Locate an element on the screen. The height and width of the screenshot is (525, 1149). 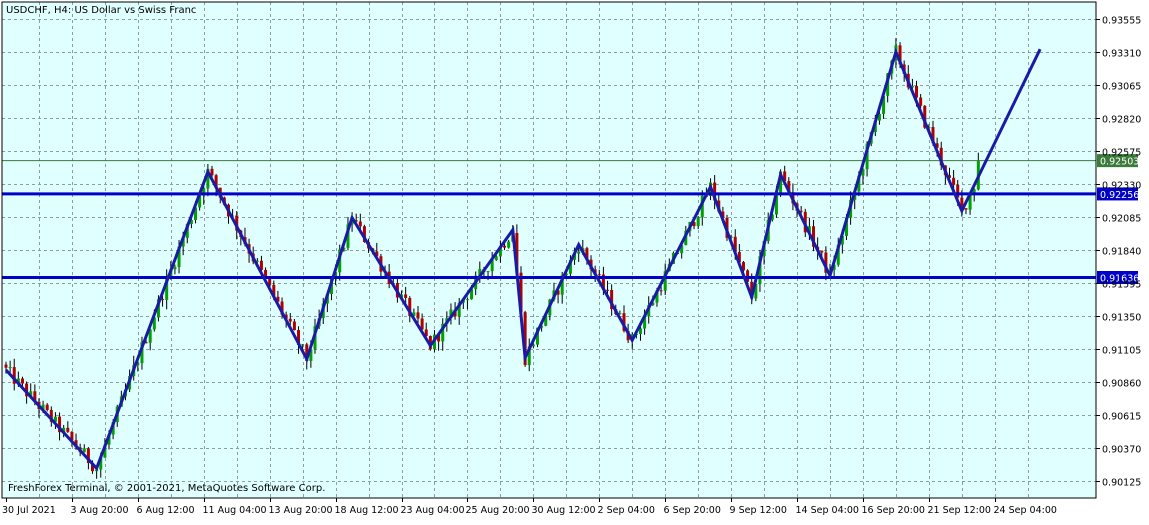
symbol-label: USDCHF, is located at coordinates (28, 10).